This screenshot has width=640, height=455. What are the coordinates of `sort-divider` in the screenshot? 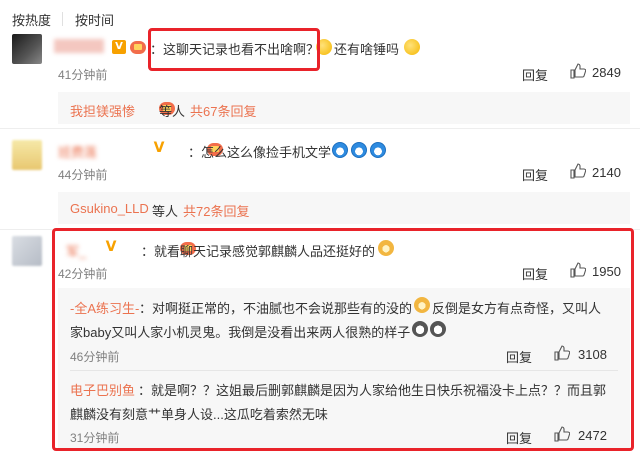 It's located at (62, 19).